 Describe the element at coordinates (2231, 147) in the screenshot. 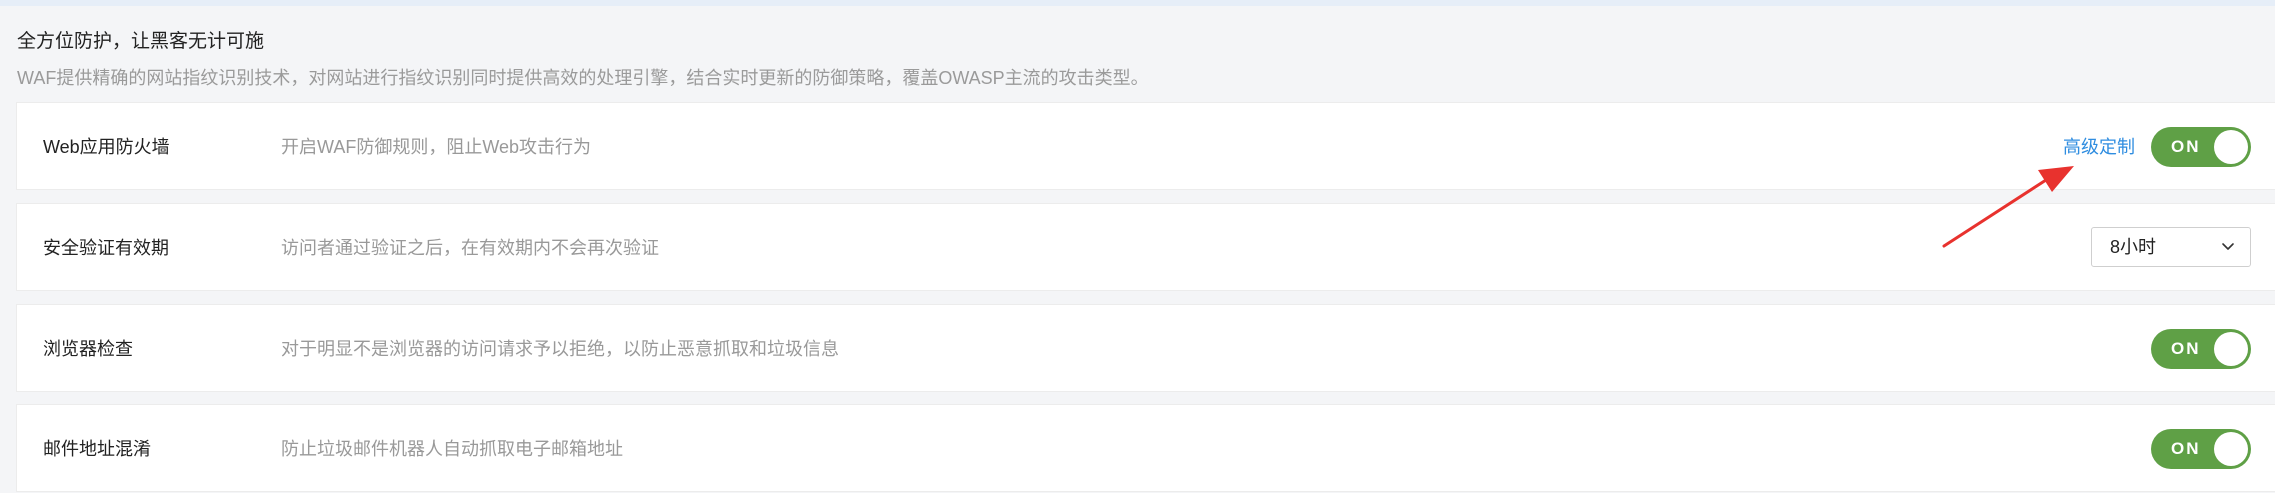

I see `waf-toggle-knob` at that location.